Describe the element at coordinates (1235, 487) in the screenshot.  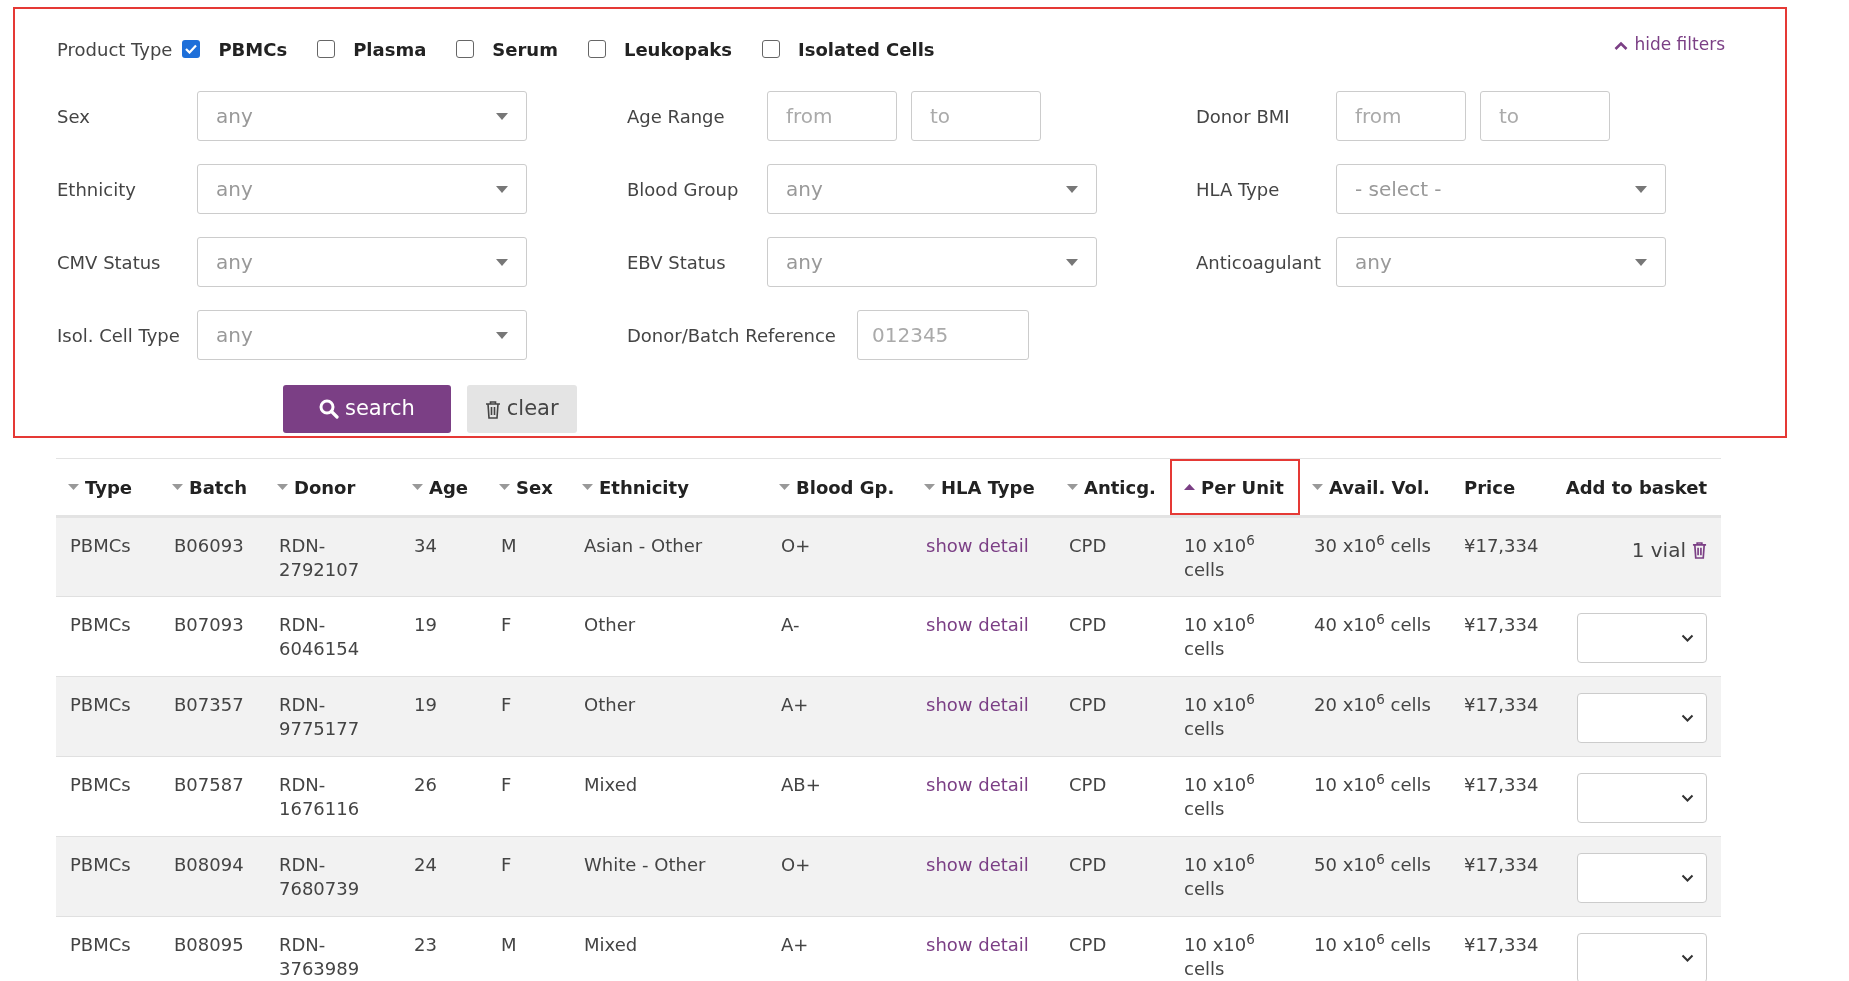
I see `column-header: Per Unit` at that location.